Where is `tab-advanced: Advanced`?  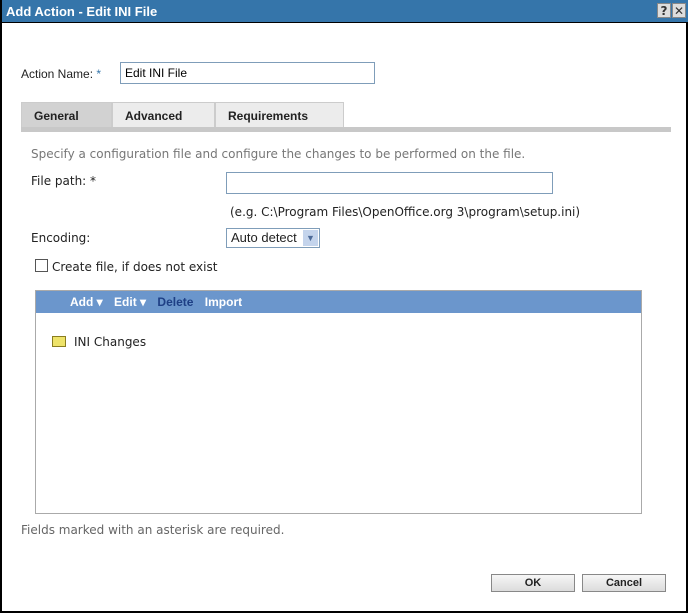 tab-advanced: Advanced is located at coordinates (163, 114).